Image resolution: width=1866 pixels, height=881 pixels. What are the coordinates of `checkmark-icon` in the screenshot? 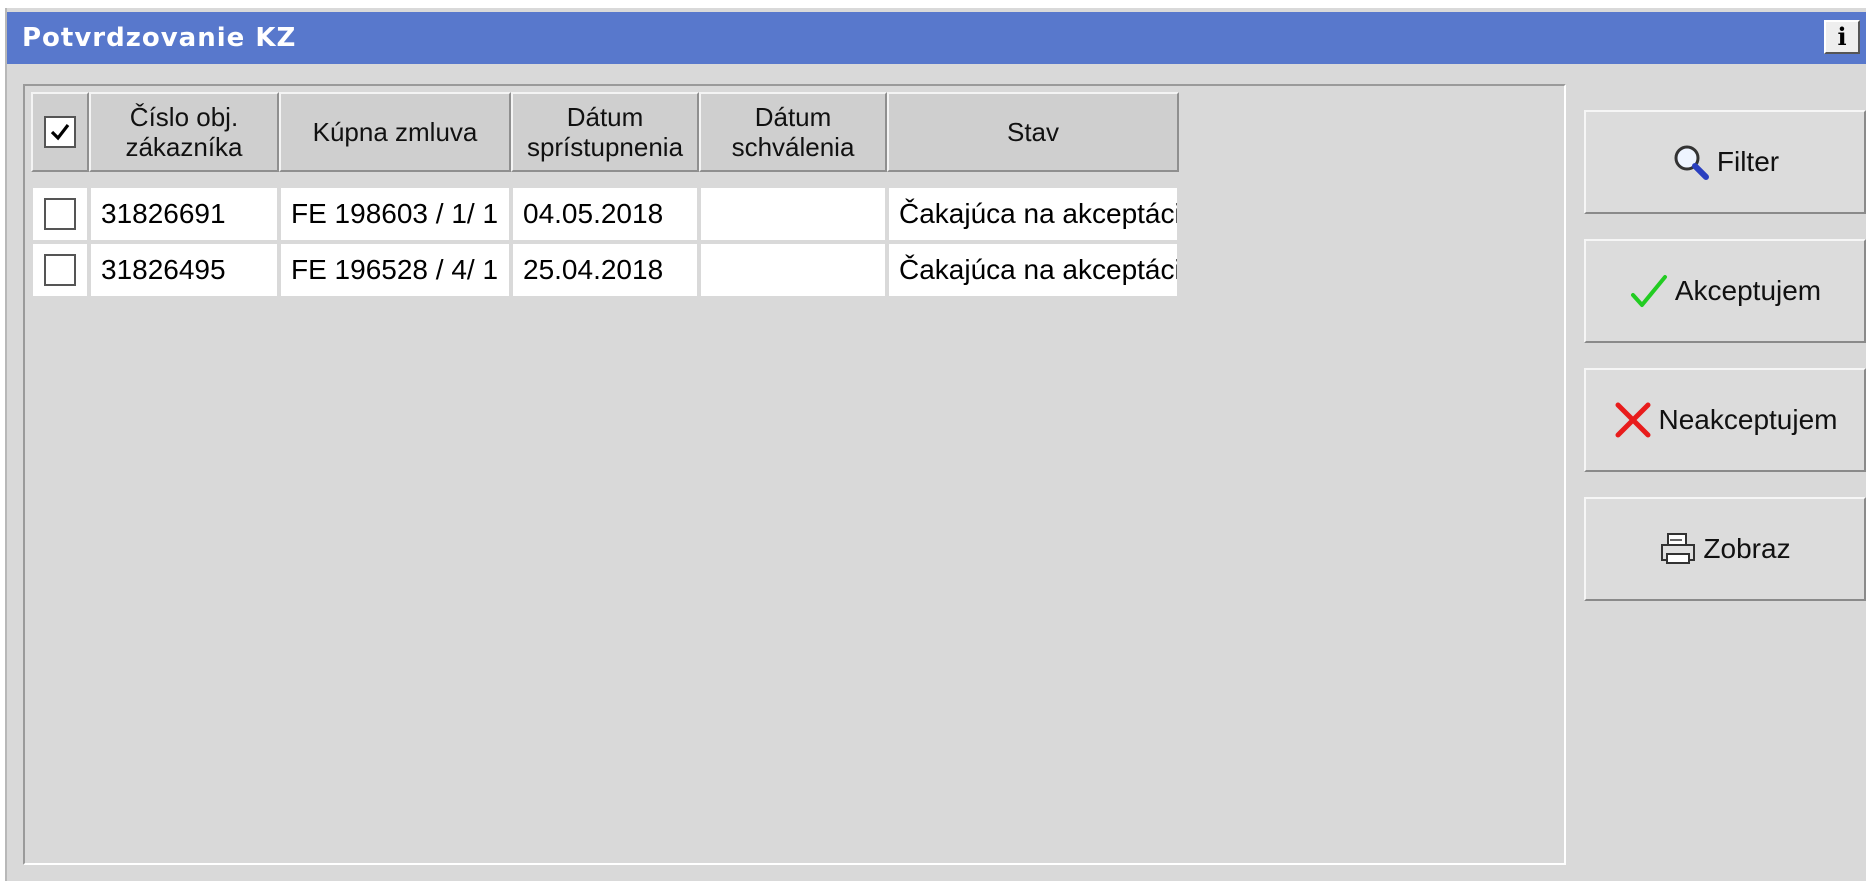 It's located at (1649, 291).